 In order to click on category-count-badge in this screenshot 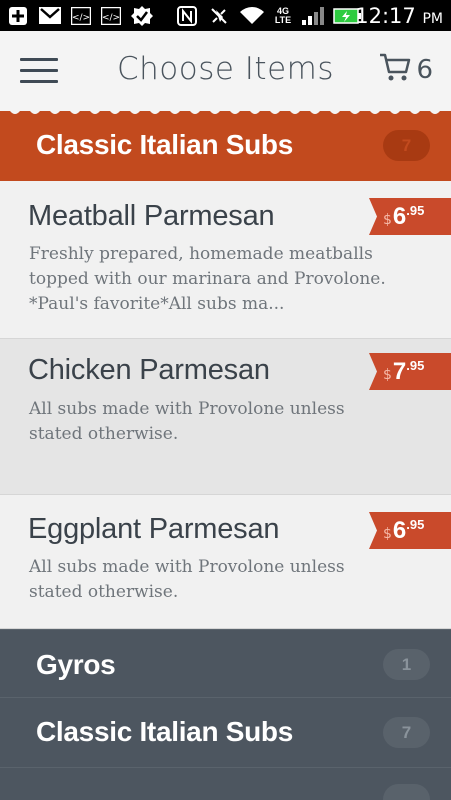, I will do `click(406, 792)`.